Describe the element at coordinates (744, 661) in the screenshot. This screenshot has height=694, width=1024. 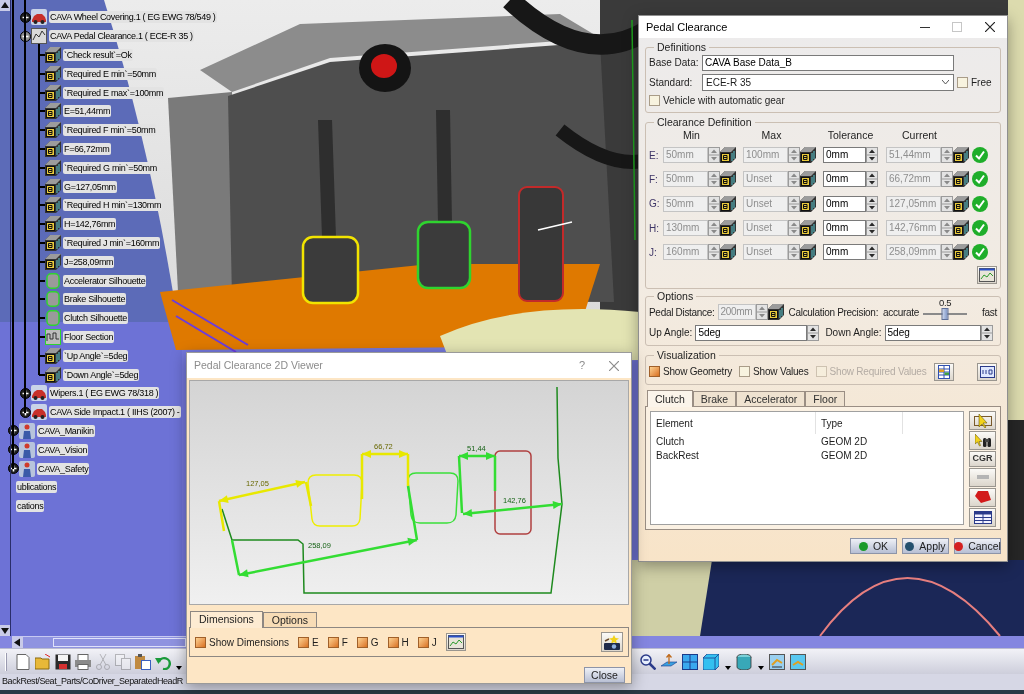
I see `cylinder-icon` at that location.